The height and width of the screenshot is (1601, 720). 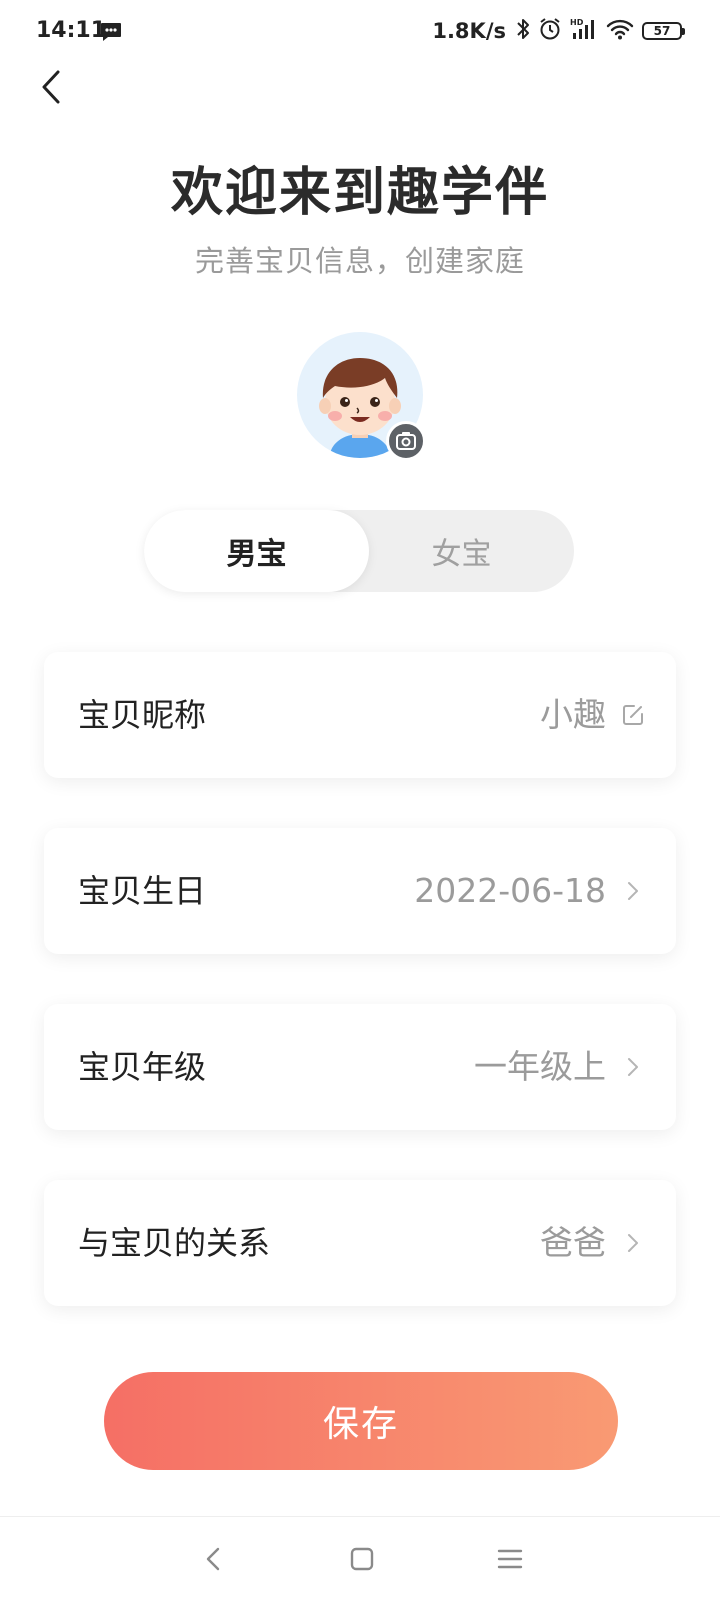 What do you see at coordinates (663, 31) in the screenshot?
I see `battery-icon: 57` at bounding box center [663, 31].